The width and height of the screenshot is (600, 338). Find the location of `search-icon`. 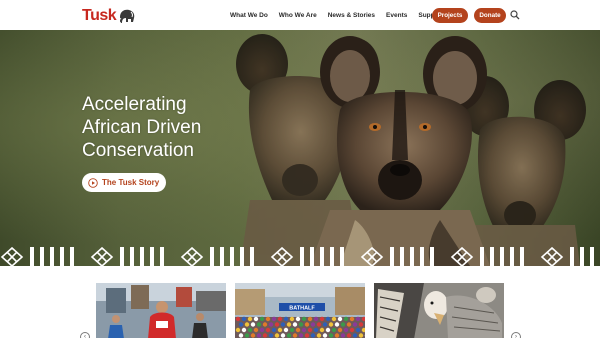

search-icon is located at coordinates (515, 15).